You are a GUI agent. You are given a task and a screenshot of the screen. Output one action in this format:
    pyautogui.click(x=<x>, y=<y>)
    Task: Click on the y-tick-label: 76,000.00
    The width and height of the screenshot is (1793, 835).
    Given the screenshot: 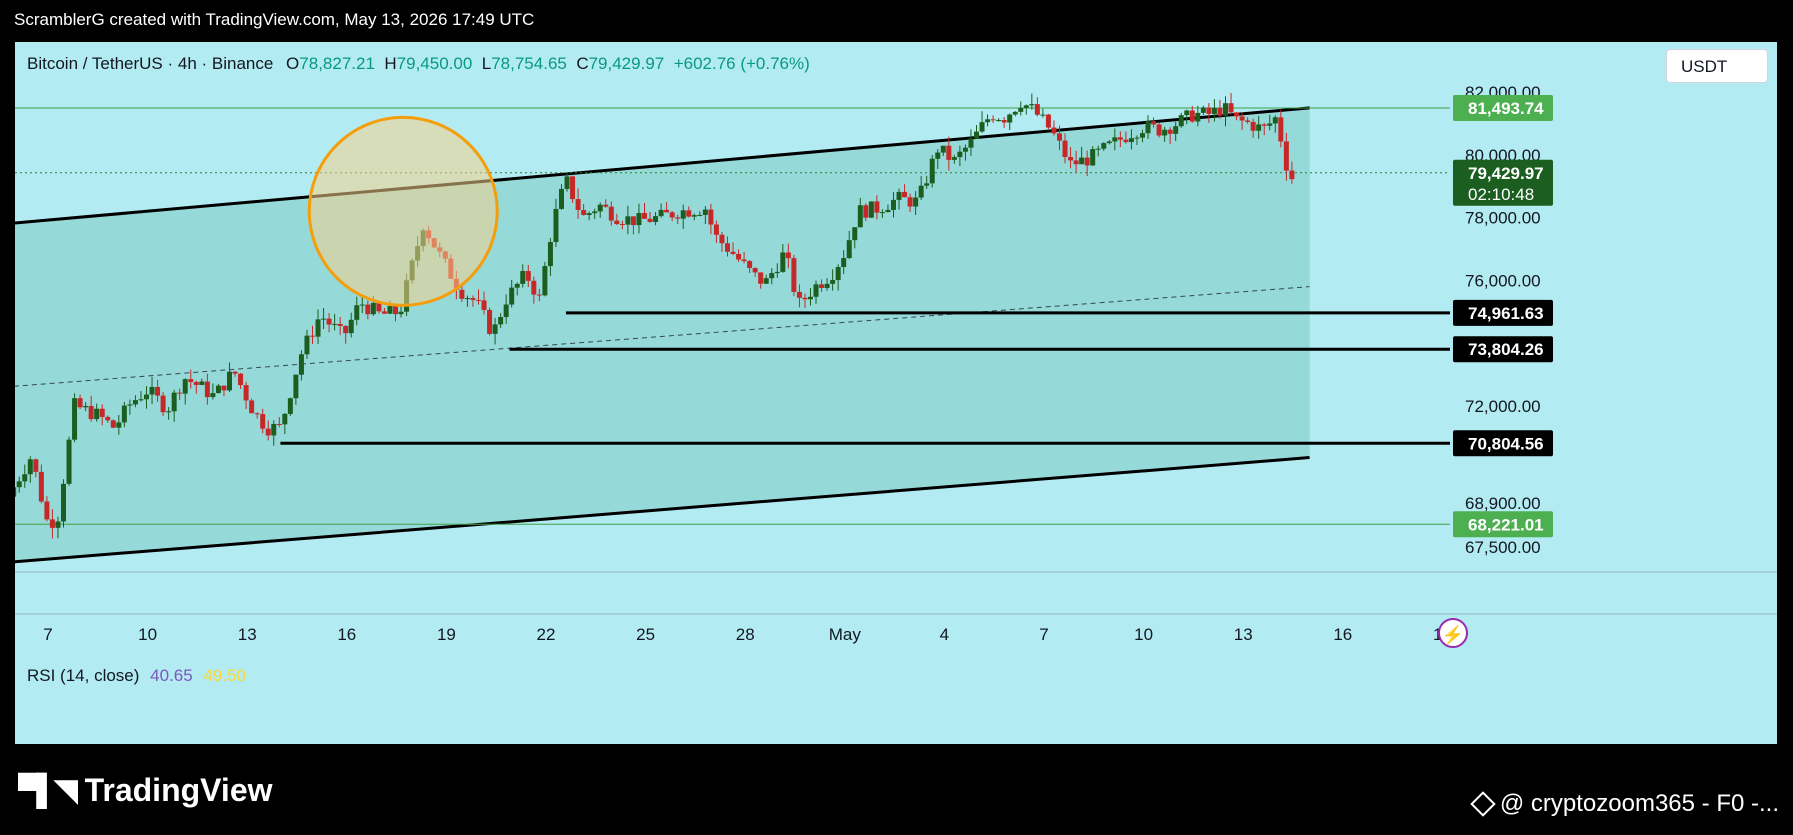 What is the action you would take?
    pyautogui.click(x=1503, y=280)
    